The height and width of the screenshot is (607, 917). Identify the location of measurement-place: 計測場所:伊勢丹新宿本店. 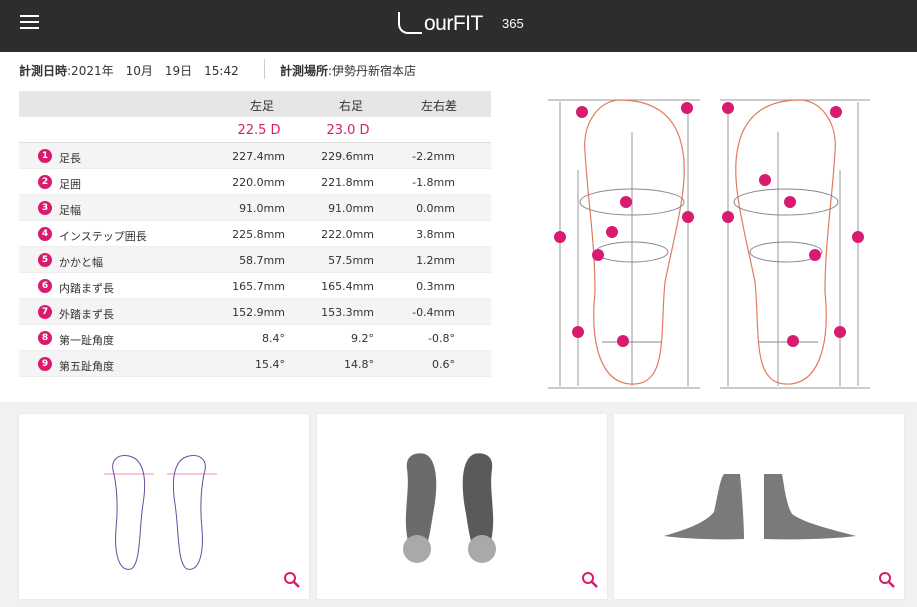
(348, 70).